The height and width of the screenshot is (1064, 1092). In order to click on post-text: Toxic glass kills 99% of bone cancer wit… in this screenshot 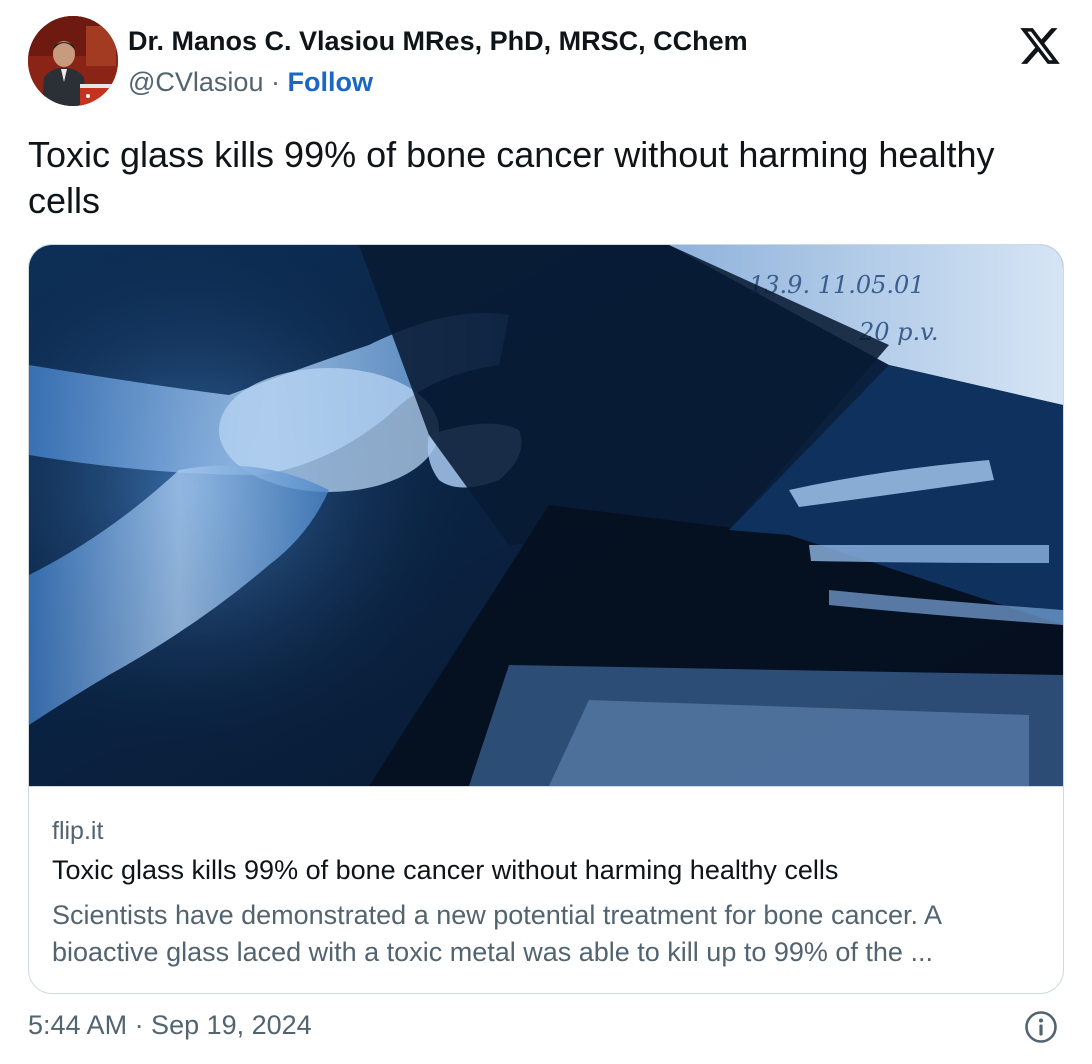, I will do `click(511, 177)`.